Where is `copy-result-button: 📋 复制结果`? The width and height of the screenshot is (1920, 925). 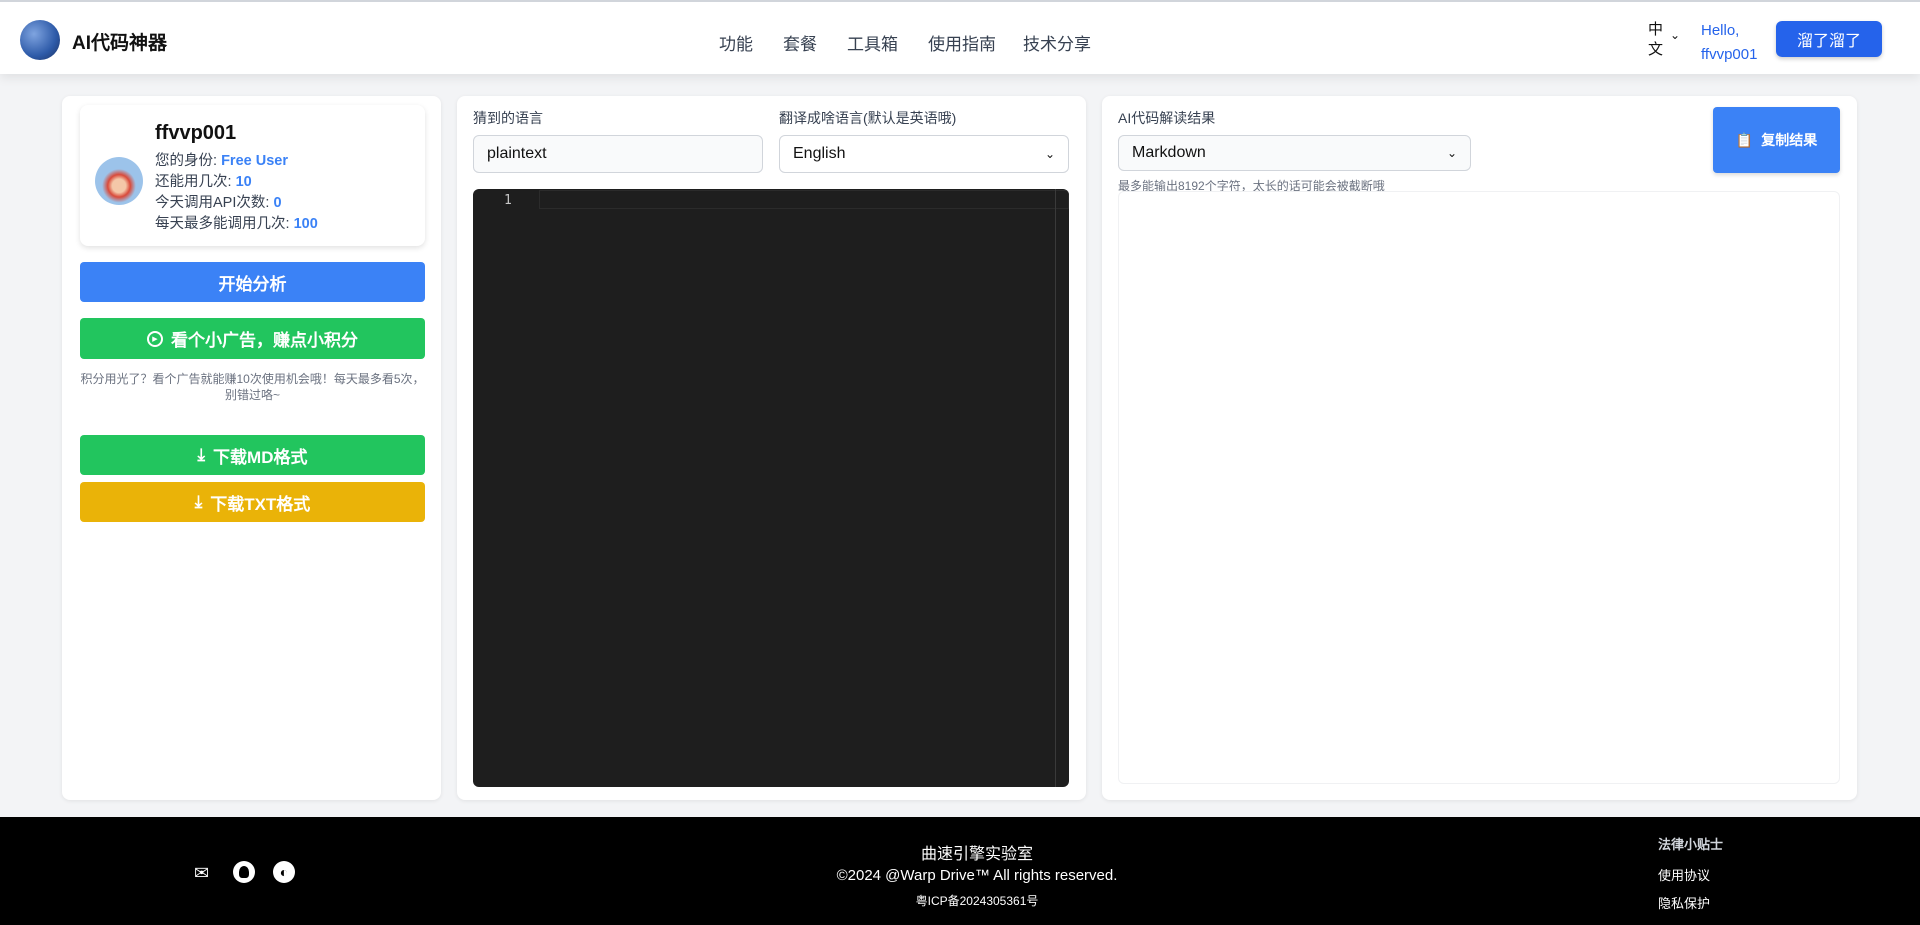
copy-result-button: 📋 复制结果 is located at coordinates (1776, 140).